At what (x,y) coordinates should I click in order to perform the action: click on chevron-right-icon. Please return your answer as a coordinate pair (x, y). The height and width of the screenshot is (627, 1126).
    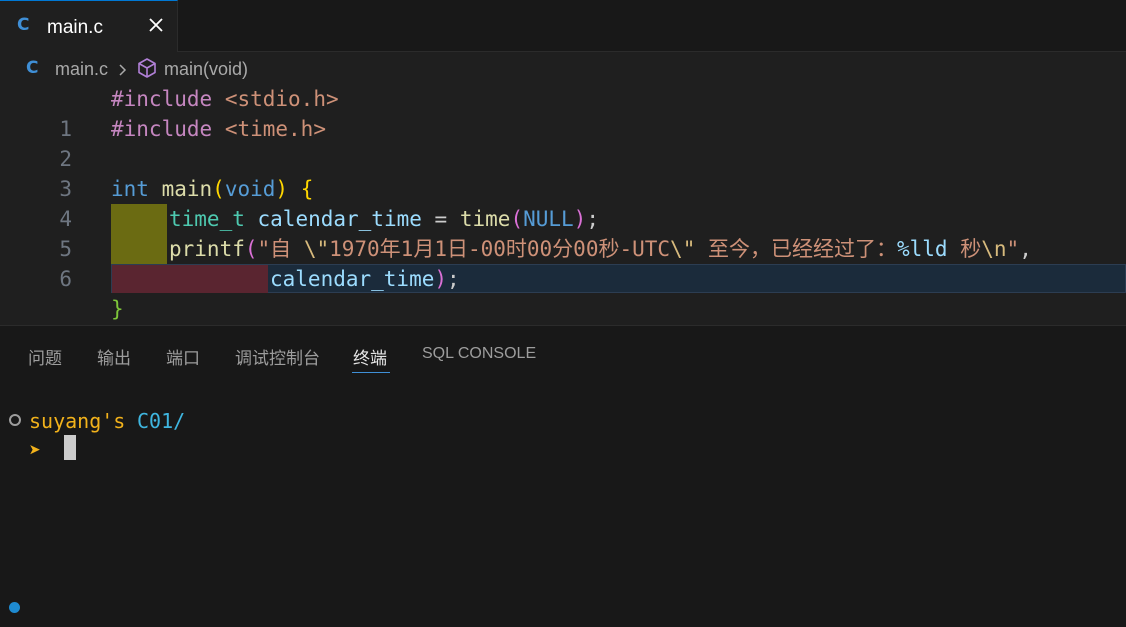
    Looking at the image, I should click on (123, 70).